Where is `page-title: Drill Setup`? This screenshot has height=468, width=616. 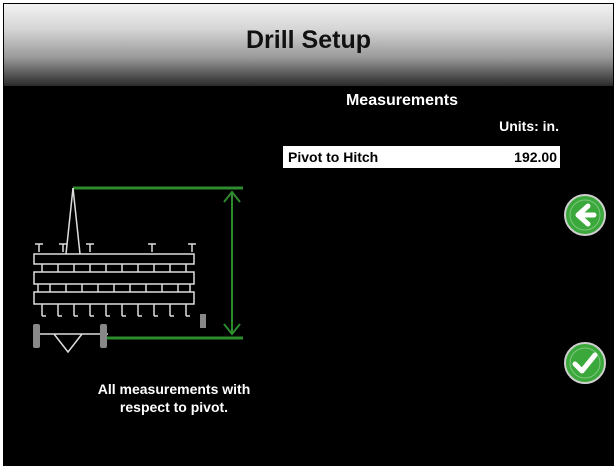 page-title: Drill Setup is located at coordinates (308, 40).